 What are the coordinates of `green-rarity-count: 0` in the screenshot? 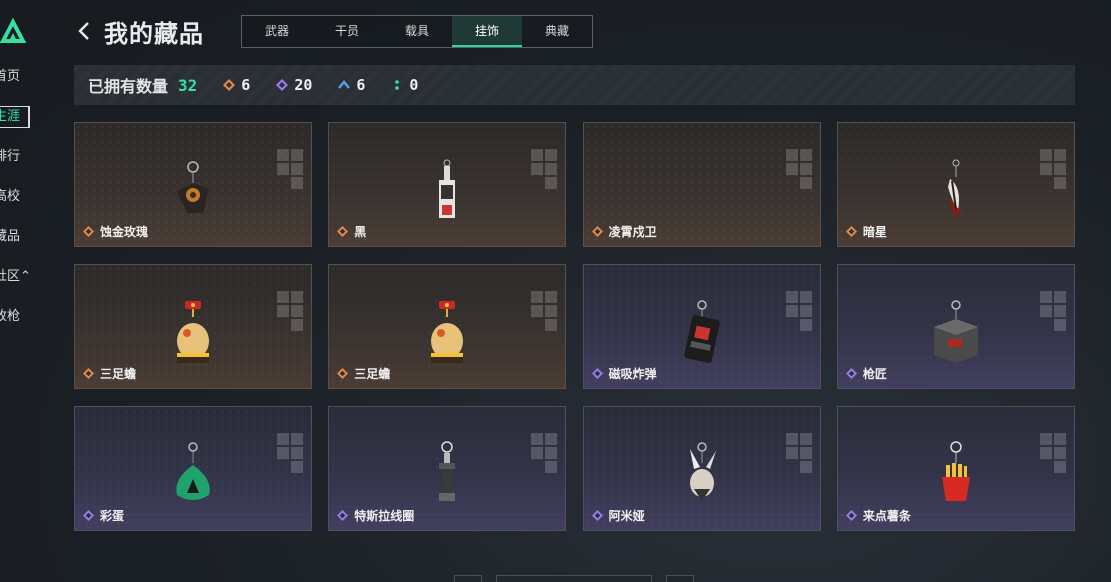 It's located at (404, 85).